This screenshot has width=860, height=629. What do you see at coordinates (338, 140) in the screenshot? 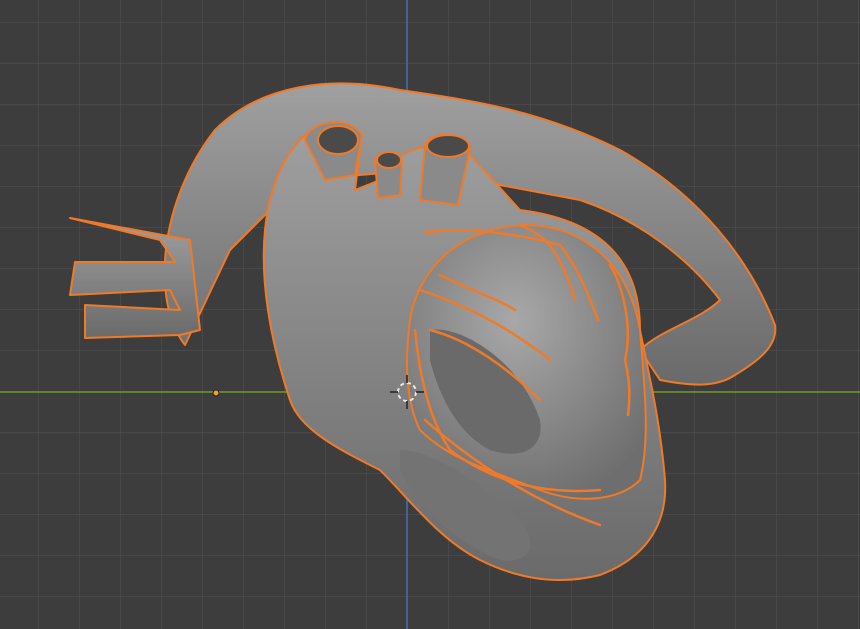
I see `vessel-1-opening` at bounding box center [338, 140].